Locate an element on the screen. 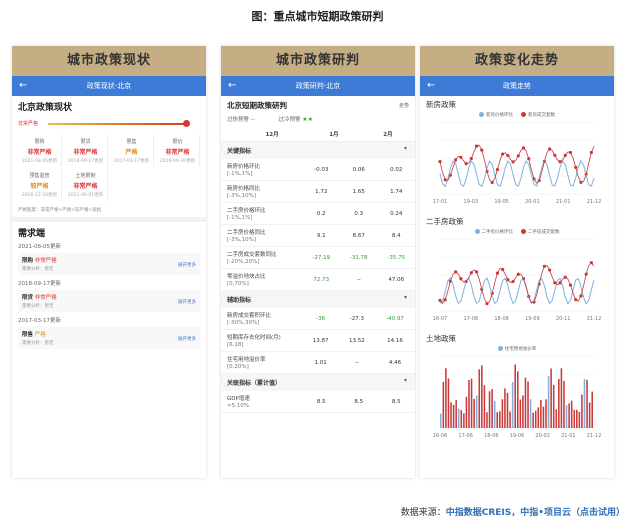  x-tick-label: 18-08 is located at coordinates (501, 319).